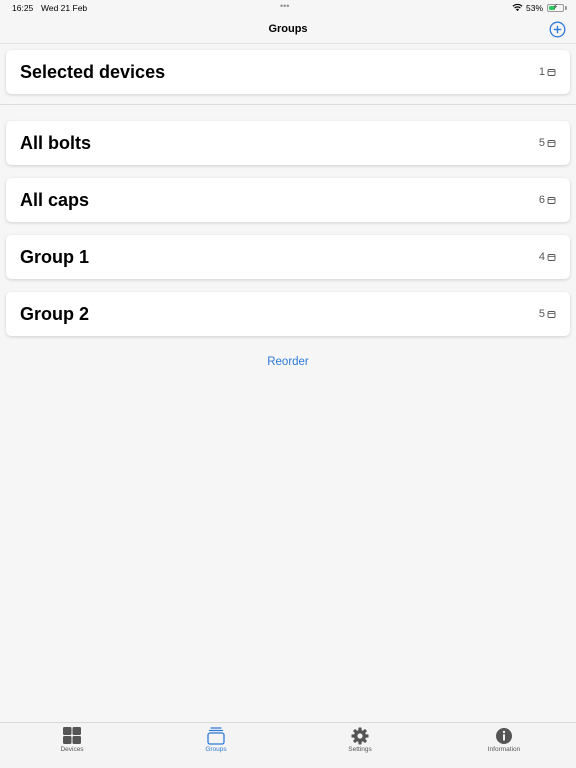 This screenshot has width=576, height=768. What do you see at coordinates (55, 314) in the screenshot?
I see `group-label: Group 2` at bounding box center [55, 314].